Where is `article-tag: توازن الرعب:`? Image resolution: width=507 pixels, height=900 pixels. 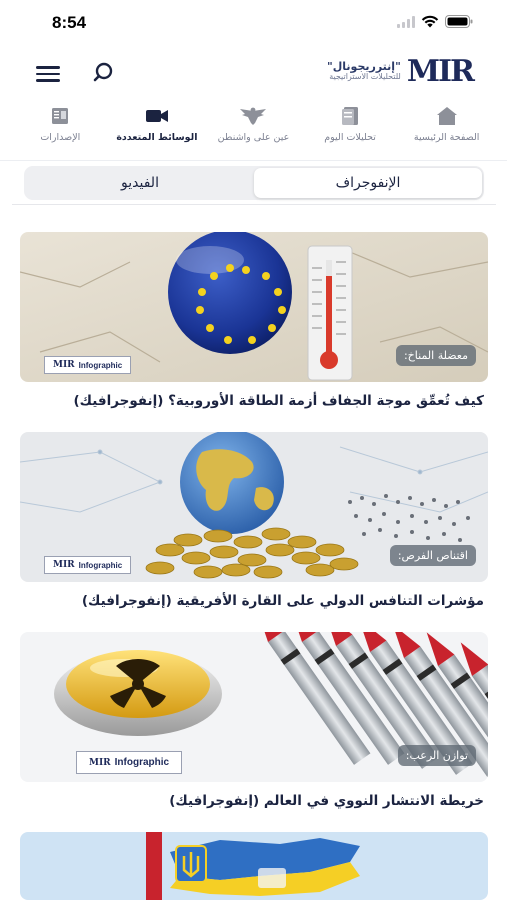
article-tag: توازن الرعب: is located at coordinates (436, 755).